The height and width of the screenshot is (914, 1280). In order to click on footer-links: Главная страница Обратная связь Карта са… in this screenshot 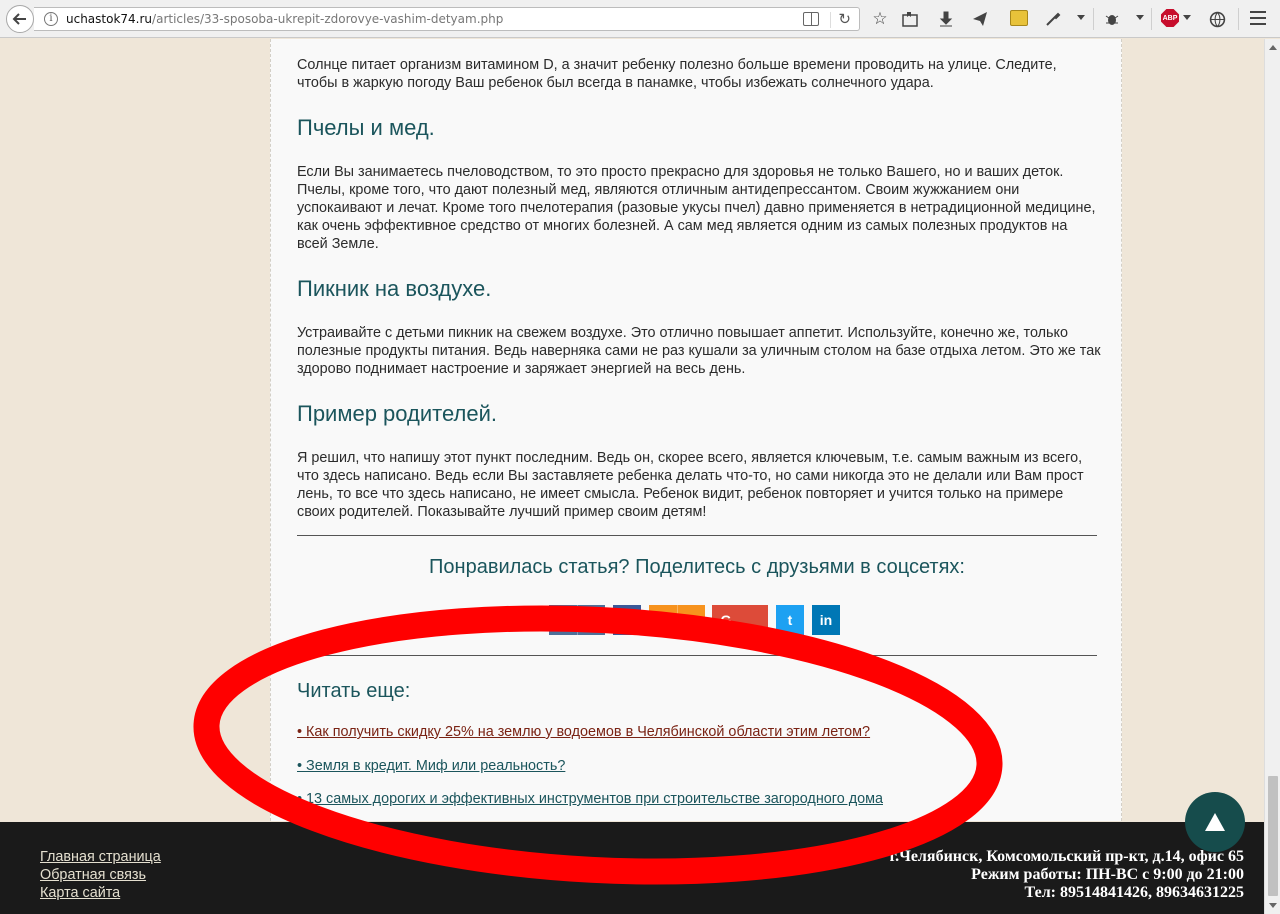, I will do `click(100, 875)`.